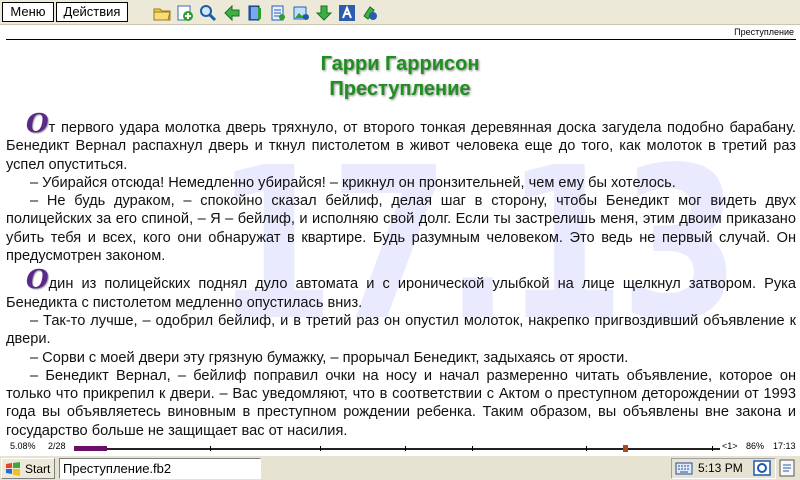  Describe the element at coordinates (764, 32) in the screenshot. I see `running-header: Преступление` at that location.